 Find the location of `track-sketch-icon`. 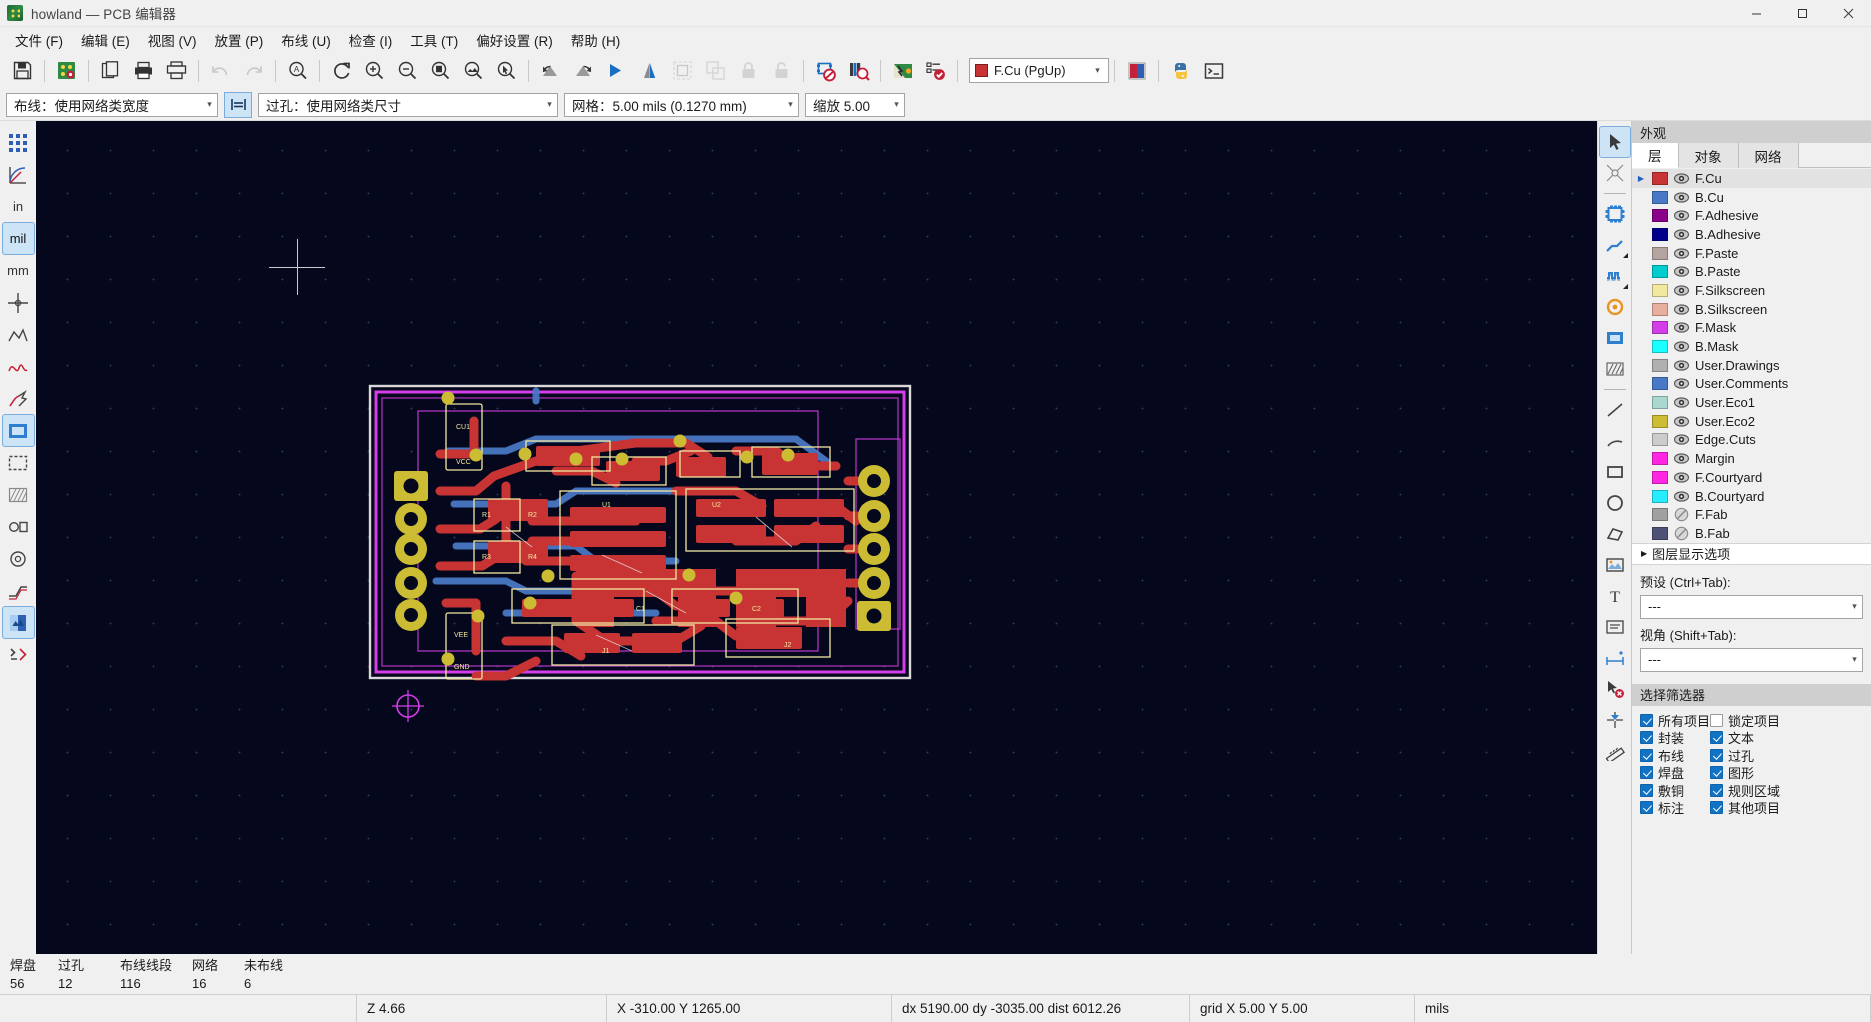

track-sketch-icon is located at coordinates (18, 590).